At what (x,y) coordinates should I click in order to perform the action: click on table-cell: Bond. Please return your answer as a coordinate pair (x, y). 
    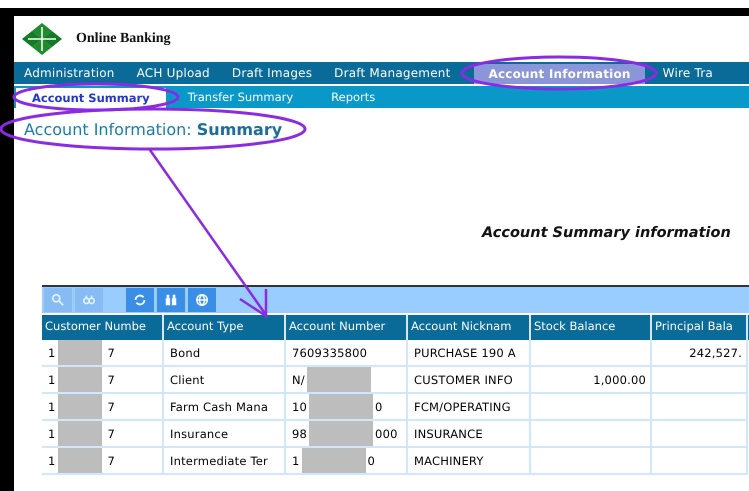
    Looking at the image, I should click on (225, 353).